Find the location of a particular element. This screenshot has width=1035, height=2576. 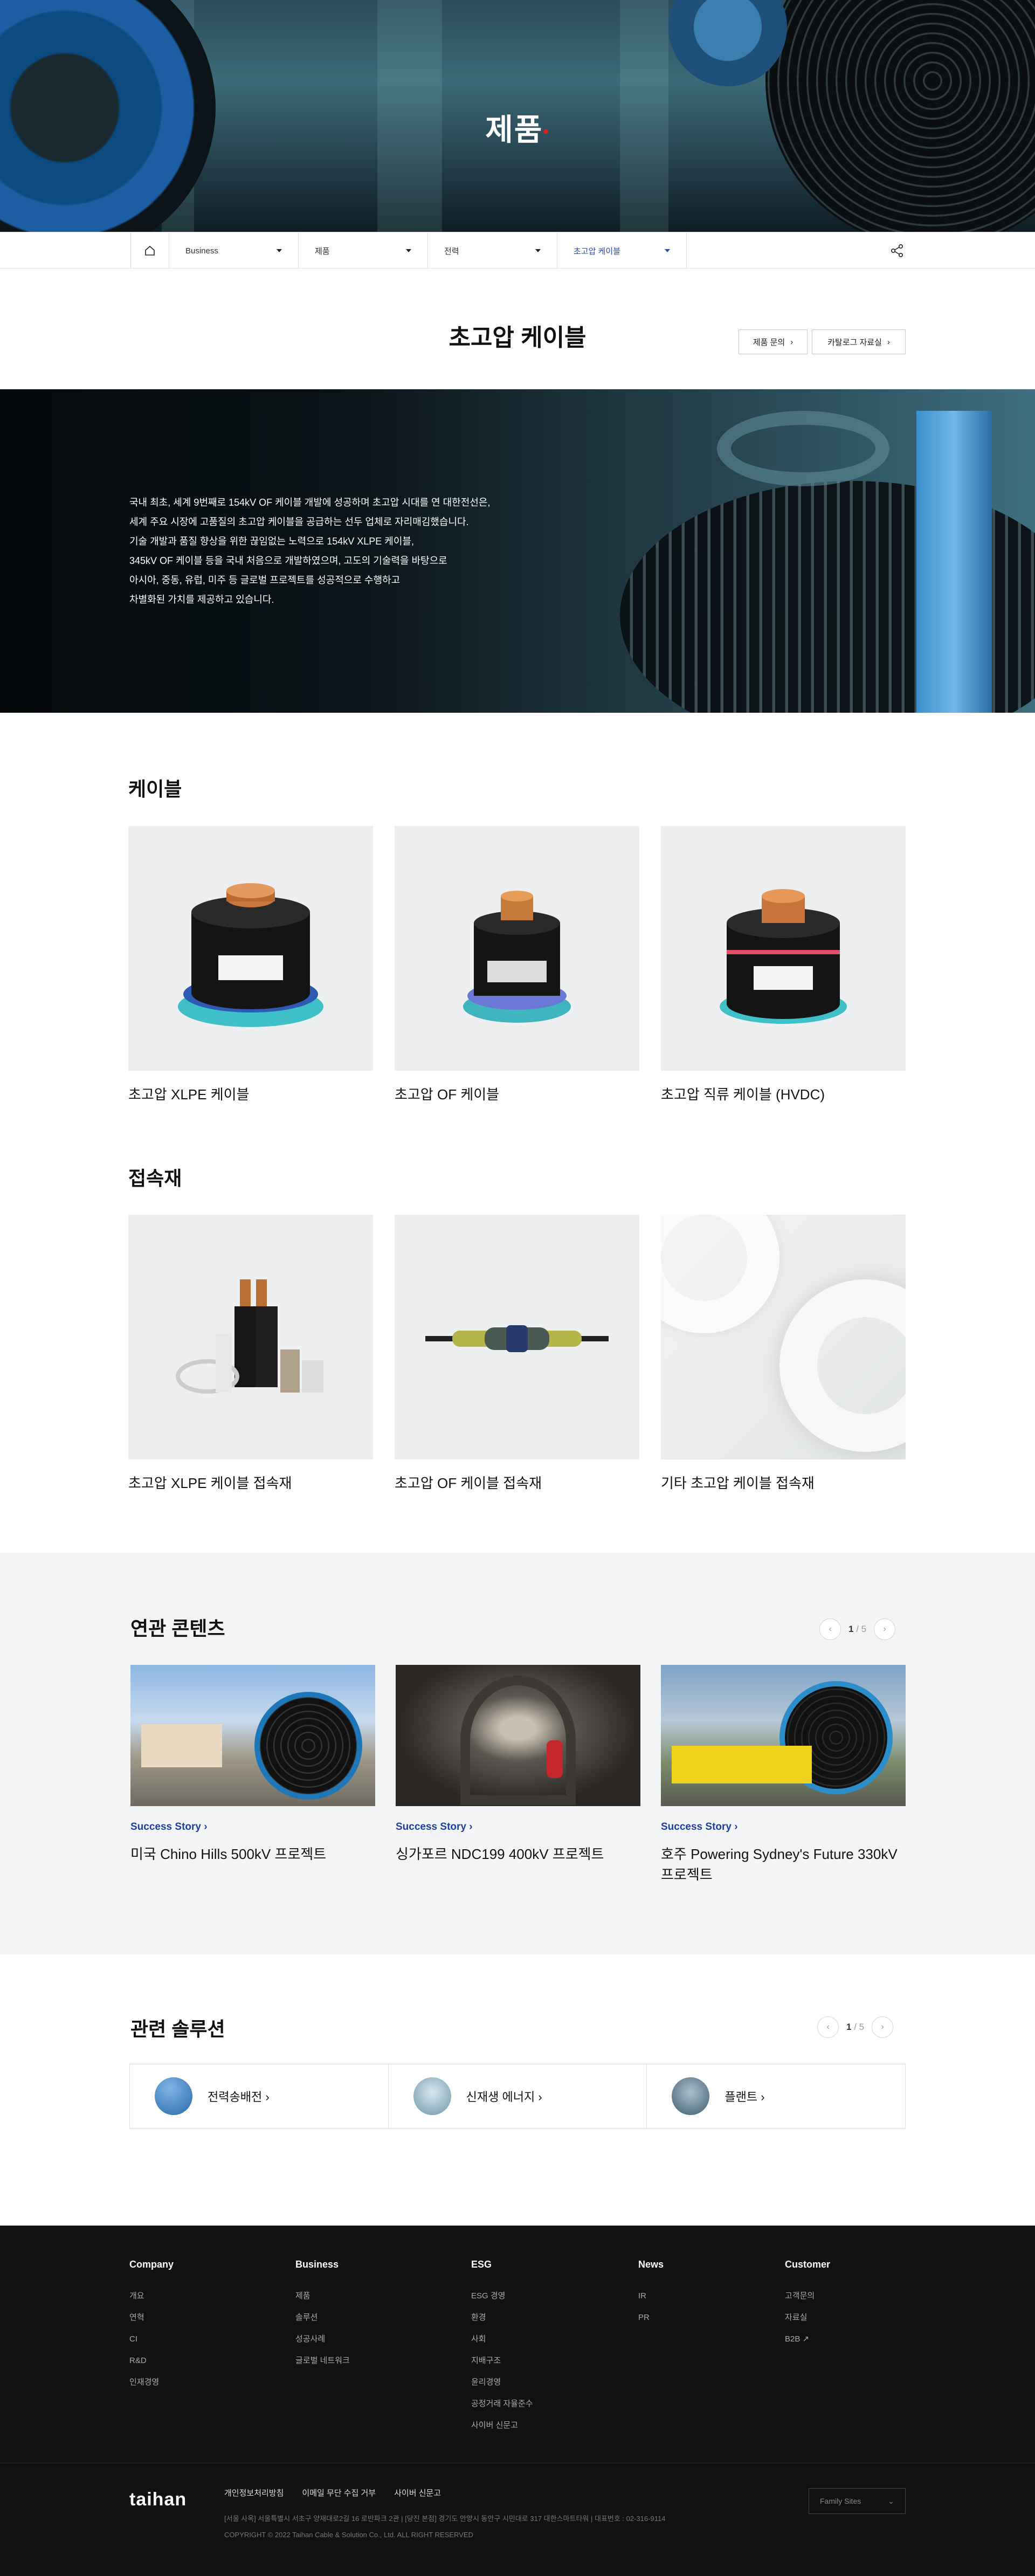

solutions-list: 전력송배전 › 신재생 에너지 › 플랜트 › is located at coordinates (517, 2096).